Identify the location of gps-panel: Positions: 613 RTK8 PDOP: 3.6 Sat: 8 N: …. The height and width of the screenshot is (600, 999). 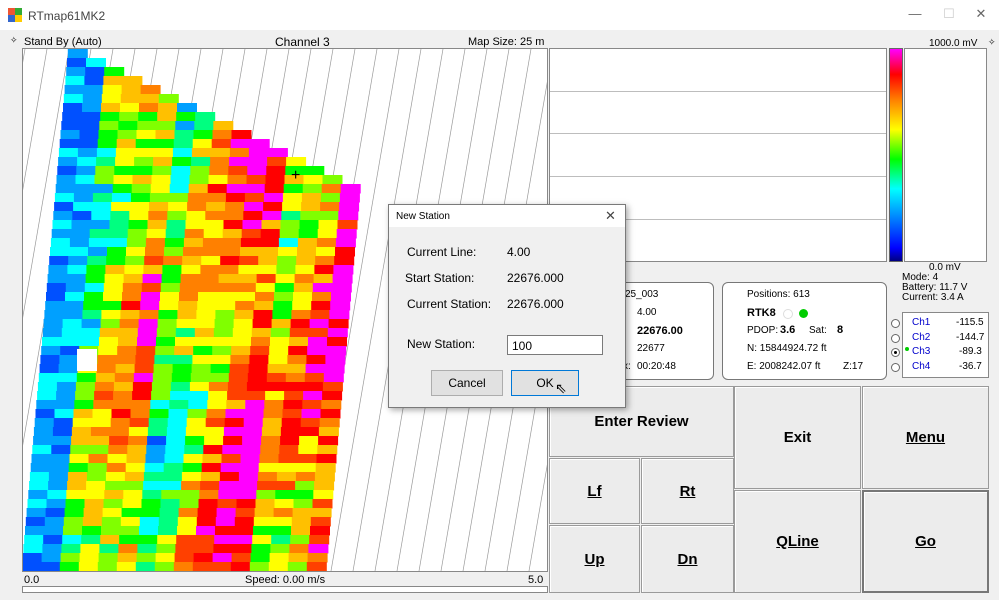
(804, 331).